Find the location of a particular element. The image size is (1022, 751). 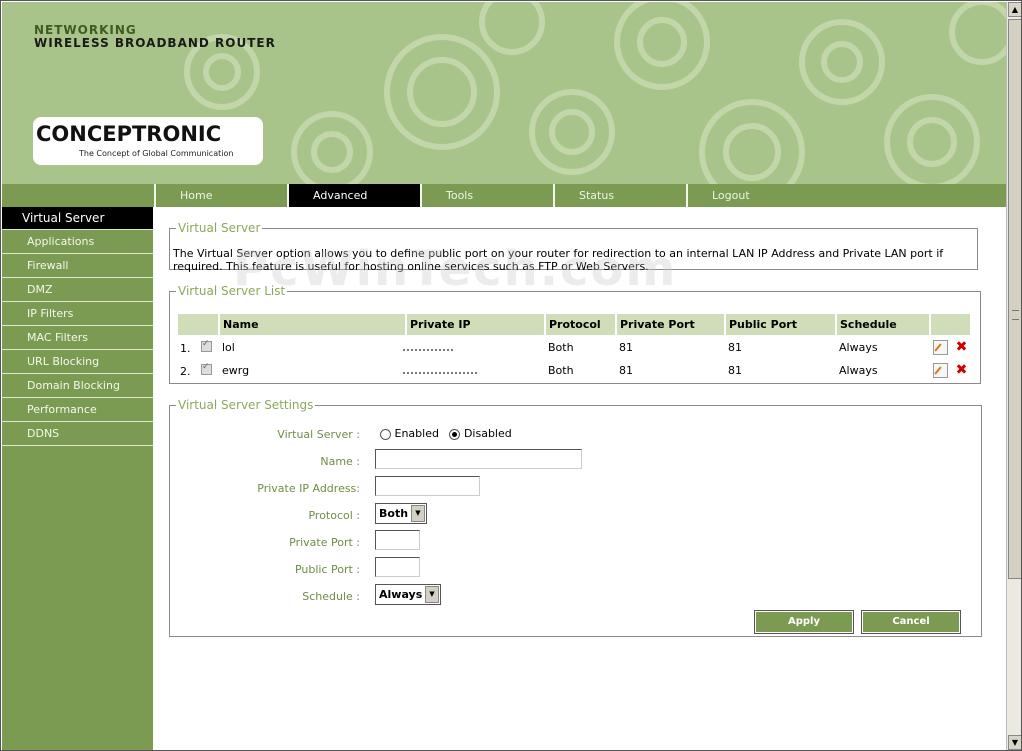

public-port-label-wrap: Public Port : is located at coordinates (270, 571).